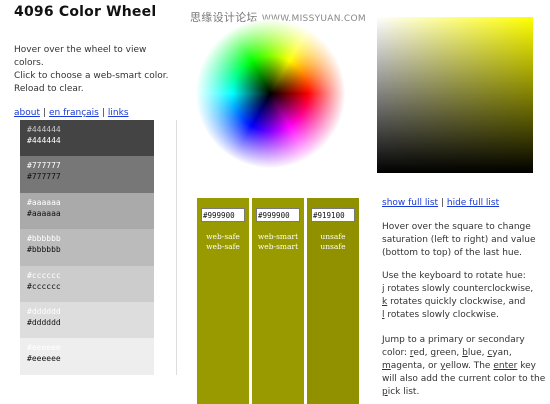  Describe the element at coordinates (87, 356) in the screenshot. I see `swatch-6: #eeeeee #eeeeee` at that location.